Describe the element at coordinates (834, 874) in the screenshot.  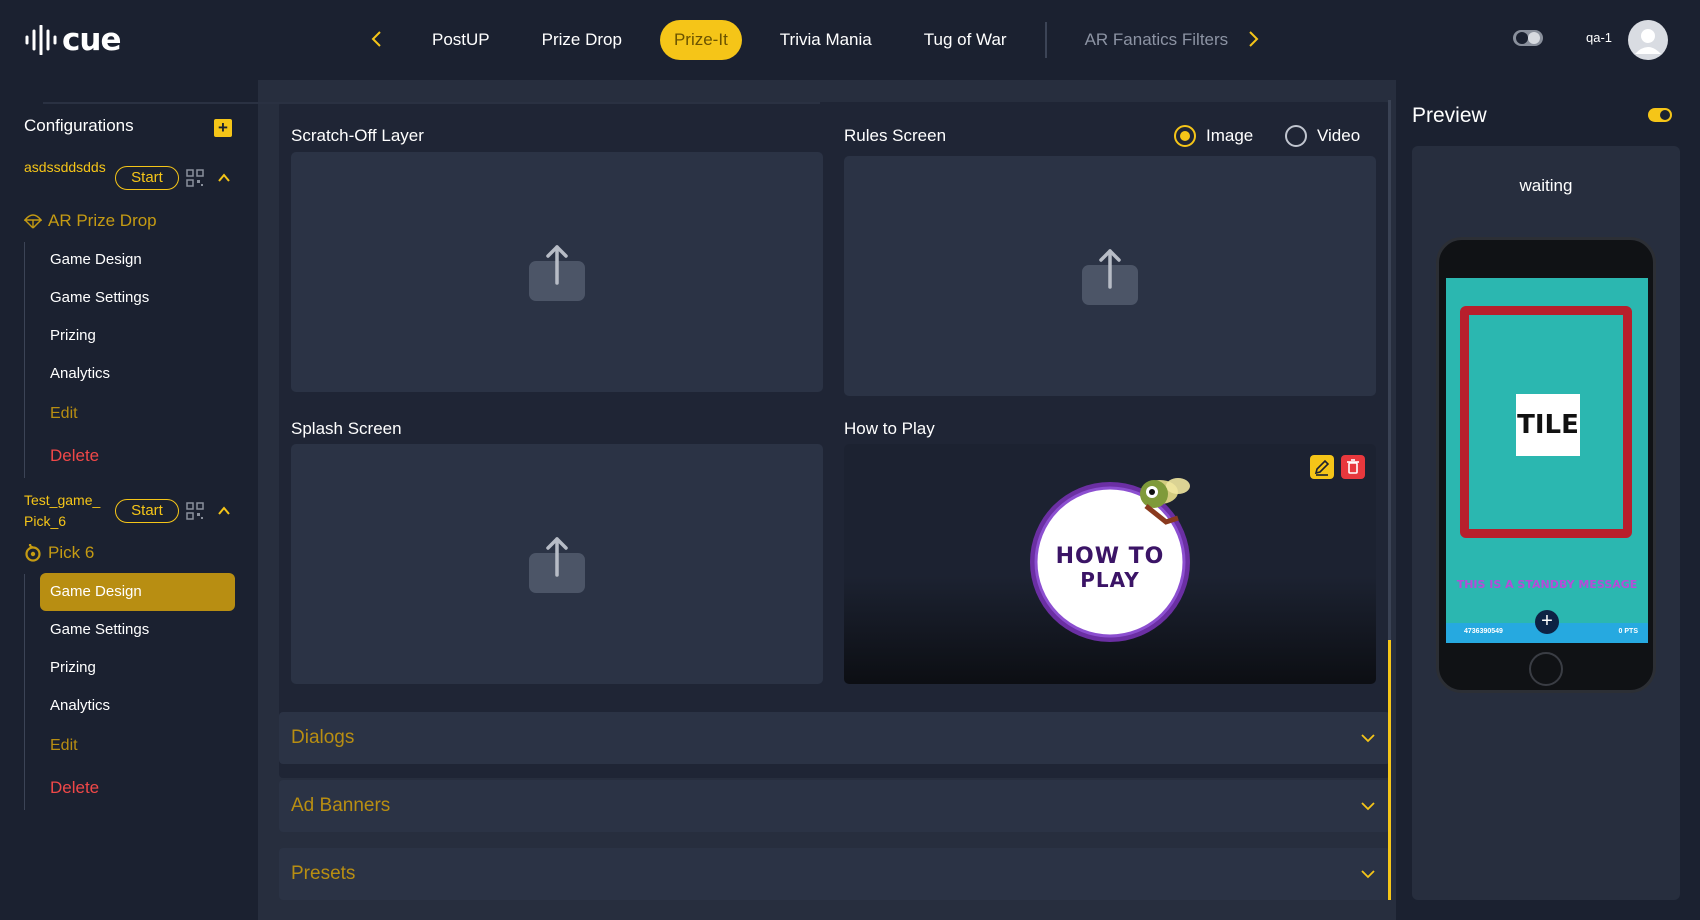
I see `section-presets: Presets` at that location.